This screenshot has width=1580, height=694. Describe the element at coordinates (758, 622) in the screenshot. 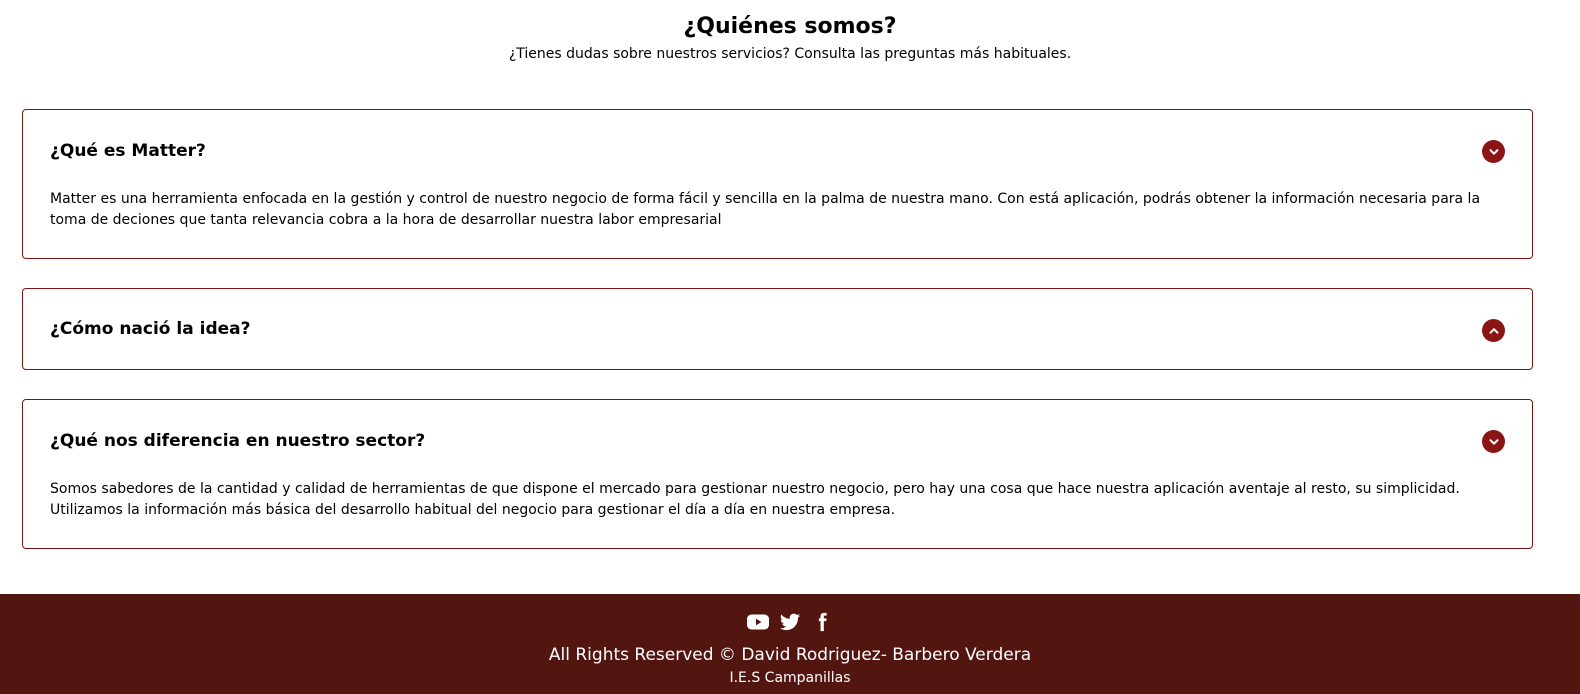

I see `youtube-icon` at that location.